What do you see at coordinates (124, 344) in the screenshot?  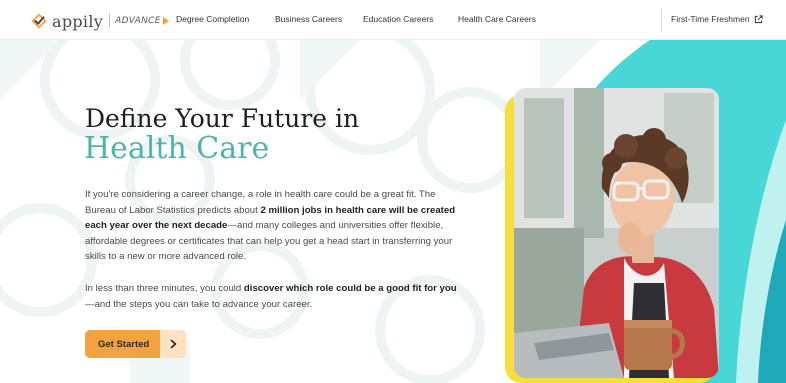 I see `get-started-label: Get Started` at bounding box center [124, 344].